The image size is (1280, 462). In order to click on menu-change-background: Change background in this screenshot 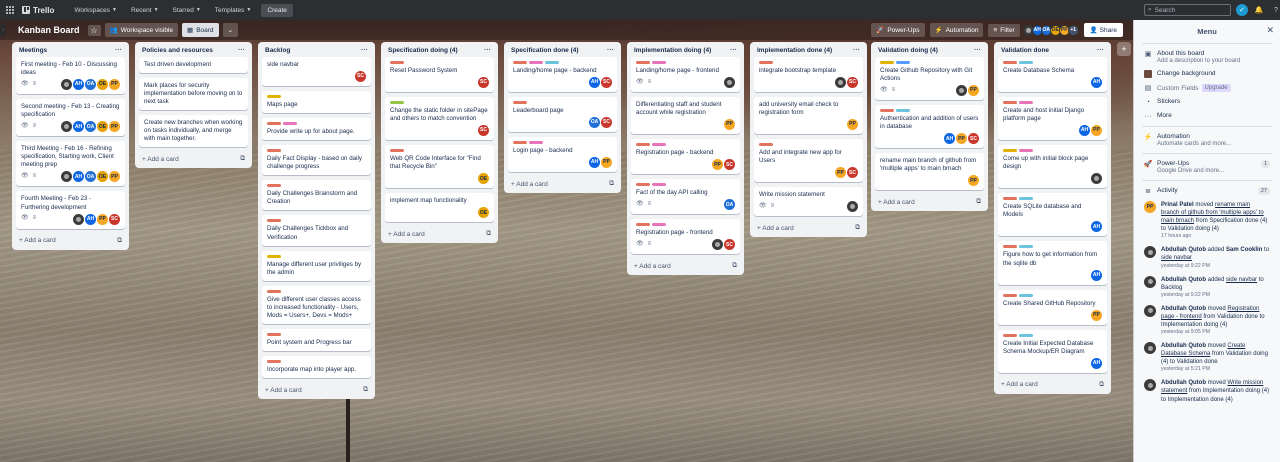, I will do `click(1207, 74)`.